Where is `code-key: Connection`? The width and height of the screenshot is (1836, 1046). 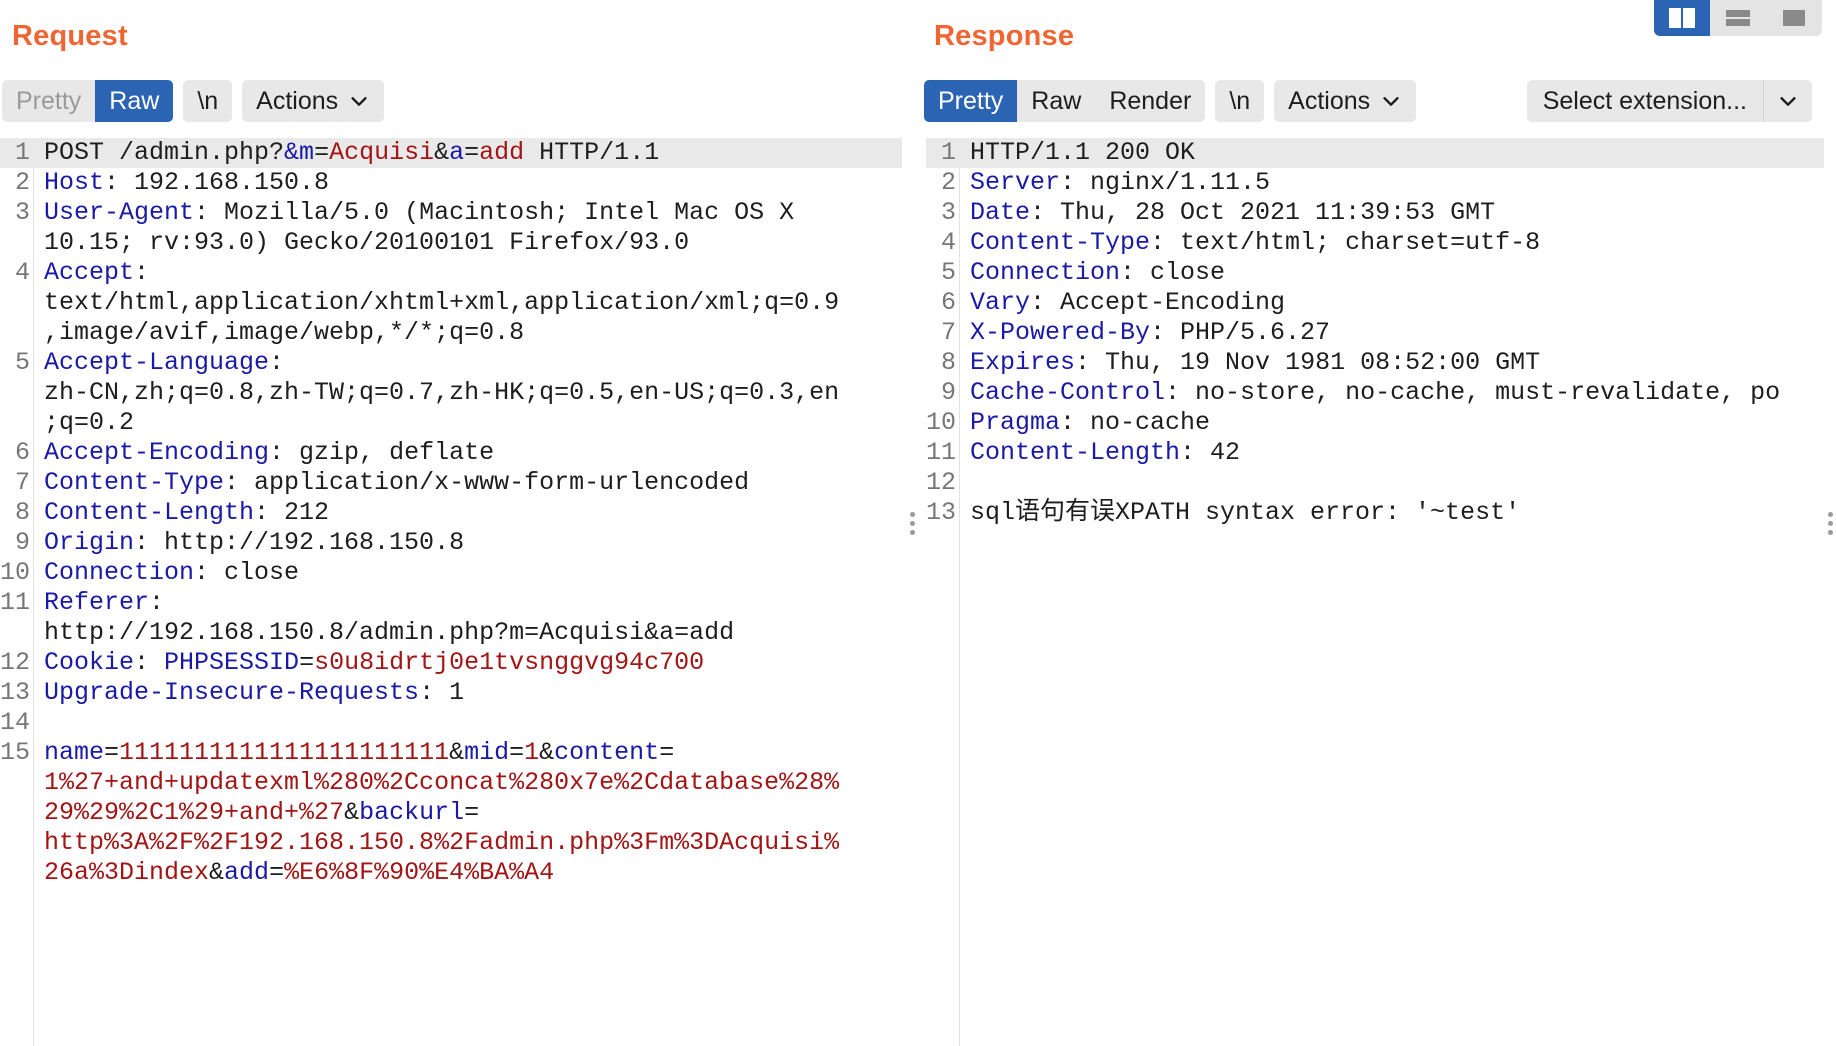 code-key: Connection is located at coordinates (119, 572).